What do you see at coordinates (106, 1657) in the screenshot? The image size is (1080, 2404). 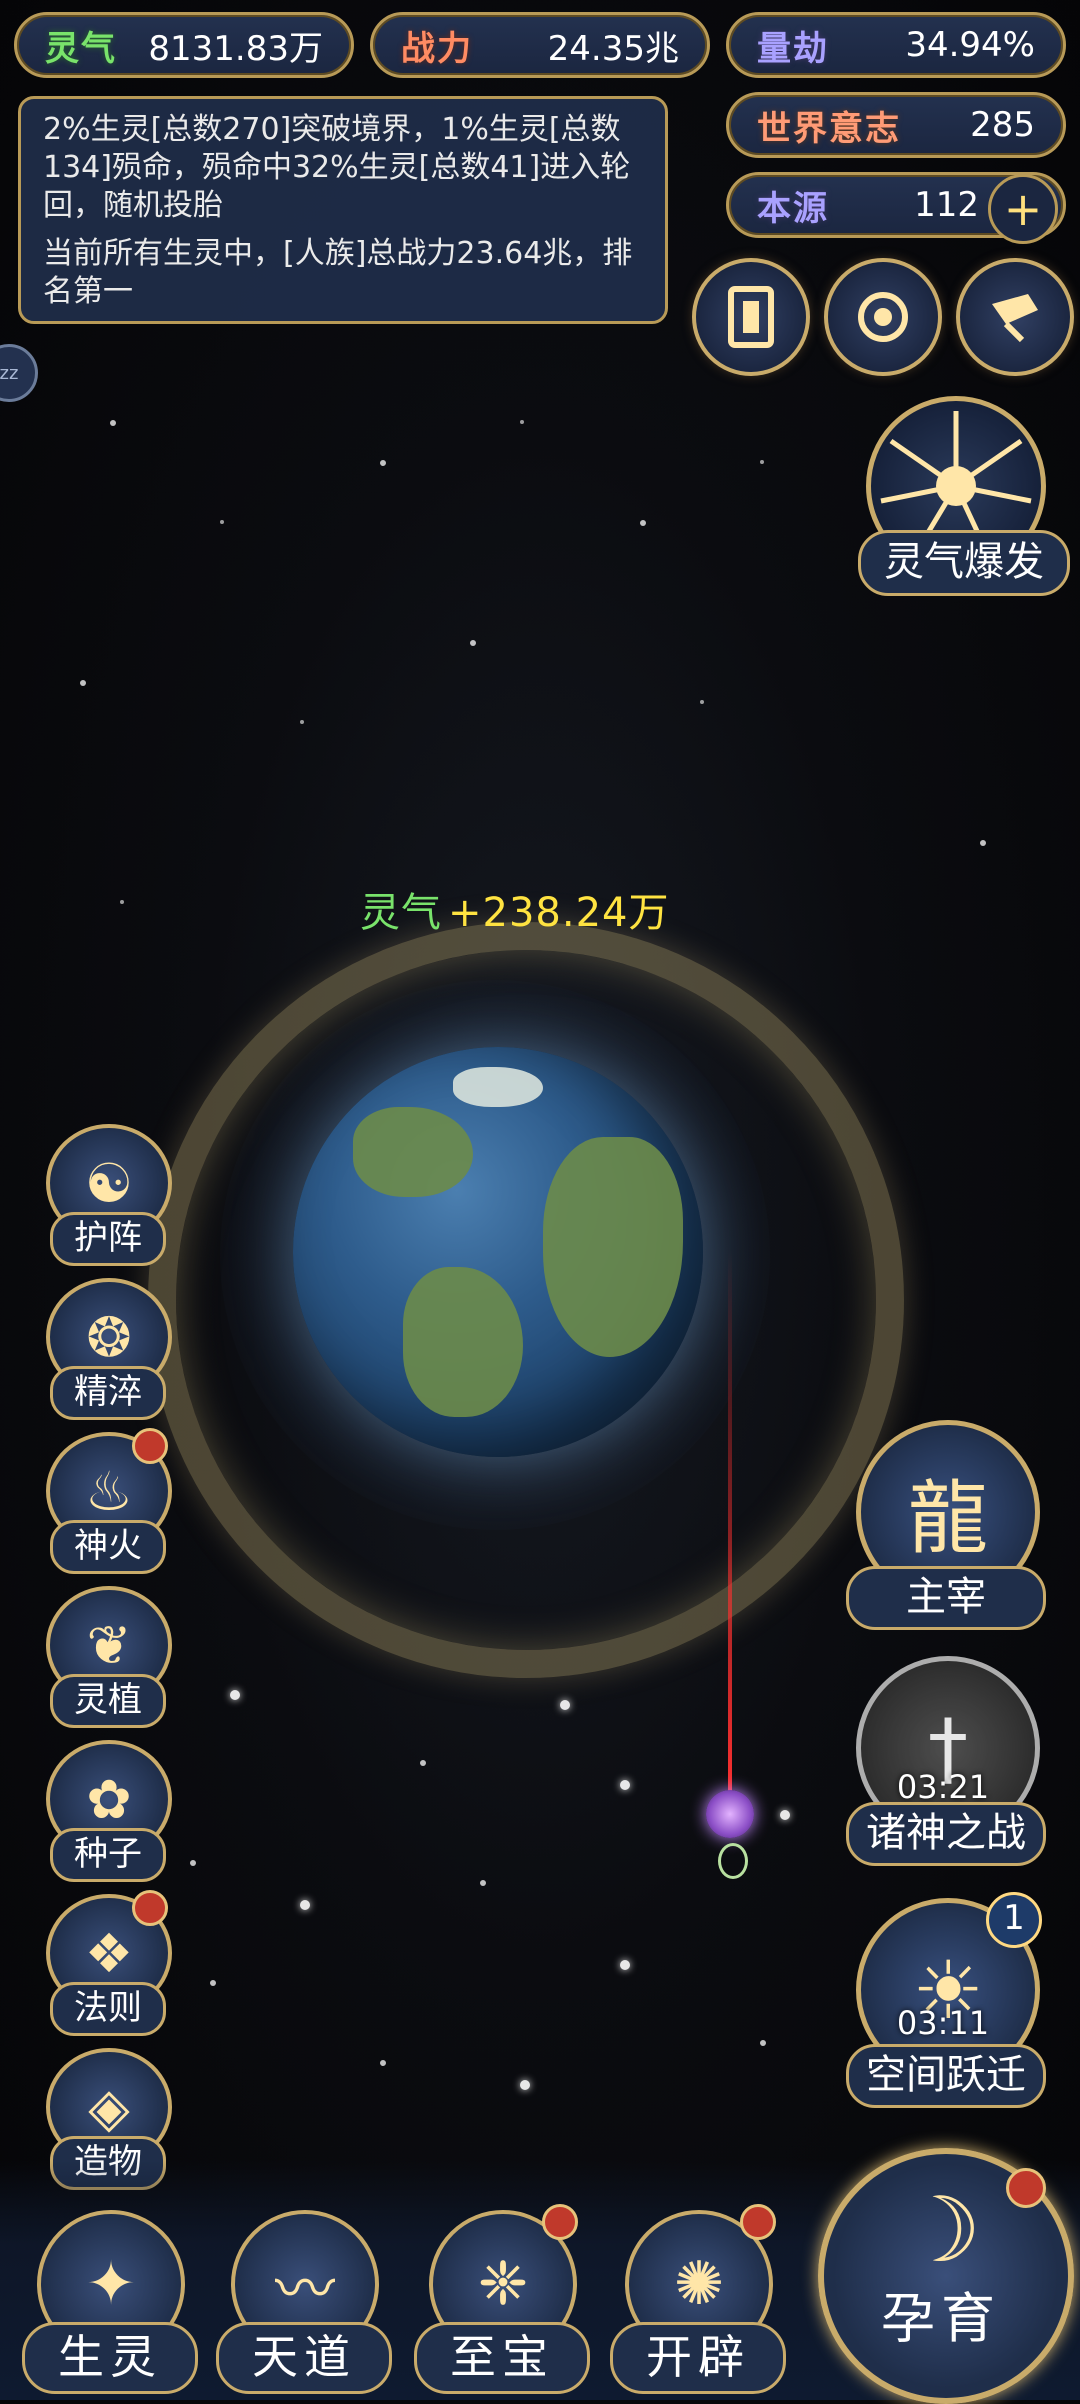 I see `side-item-lingzhi: ❦ 灵植` at bounding box center [106, 1657].